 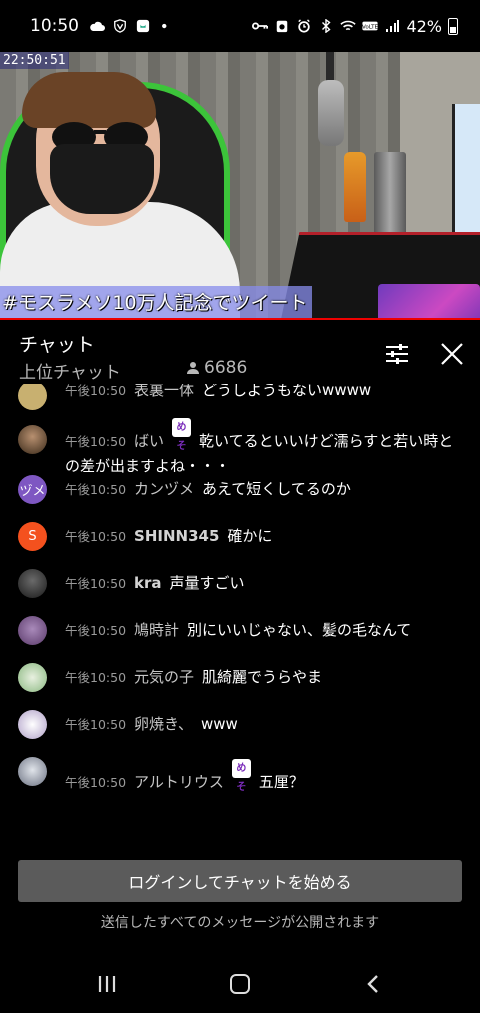 I want to click on message-author: アルトリウス, so click(x=179, y=782).